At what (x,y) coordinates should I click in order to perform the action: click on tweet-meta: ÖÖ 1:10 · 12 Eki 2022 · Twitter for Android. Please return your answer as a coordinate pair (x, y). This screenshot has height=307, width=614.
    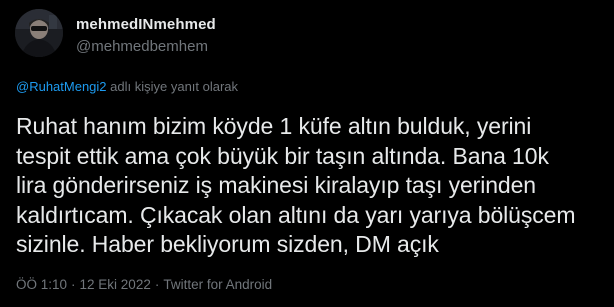
    Looking at the image, I should click on (144, 285).